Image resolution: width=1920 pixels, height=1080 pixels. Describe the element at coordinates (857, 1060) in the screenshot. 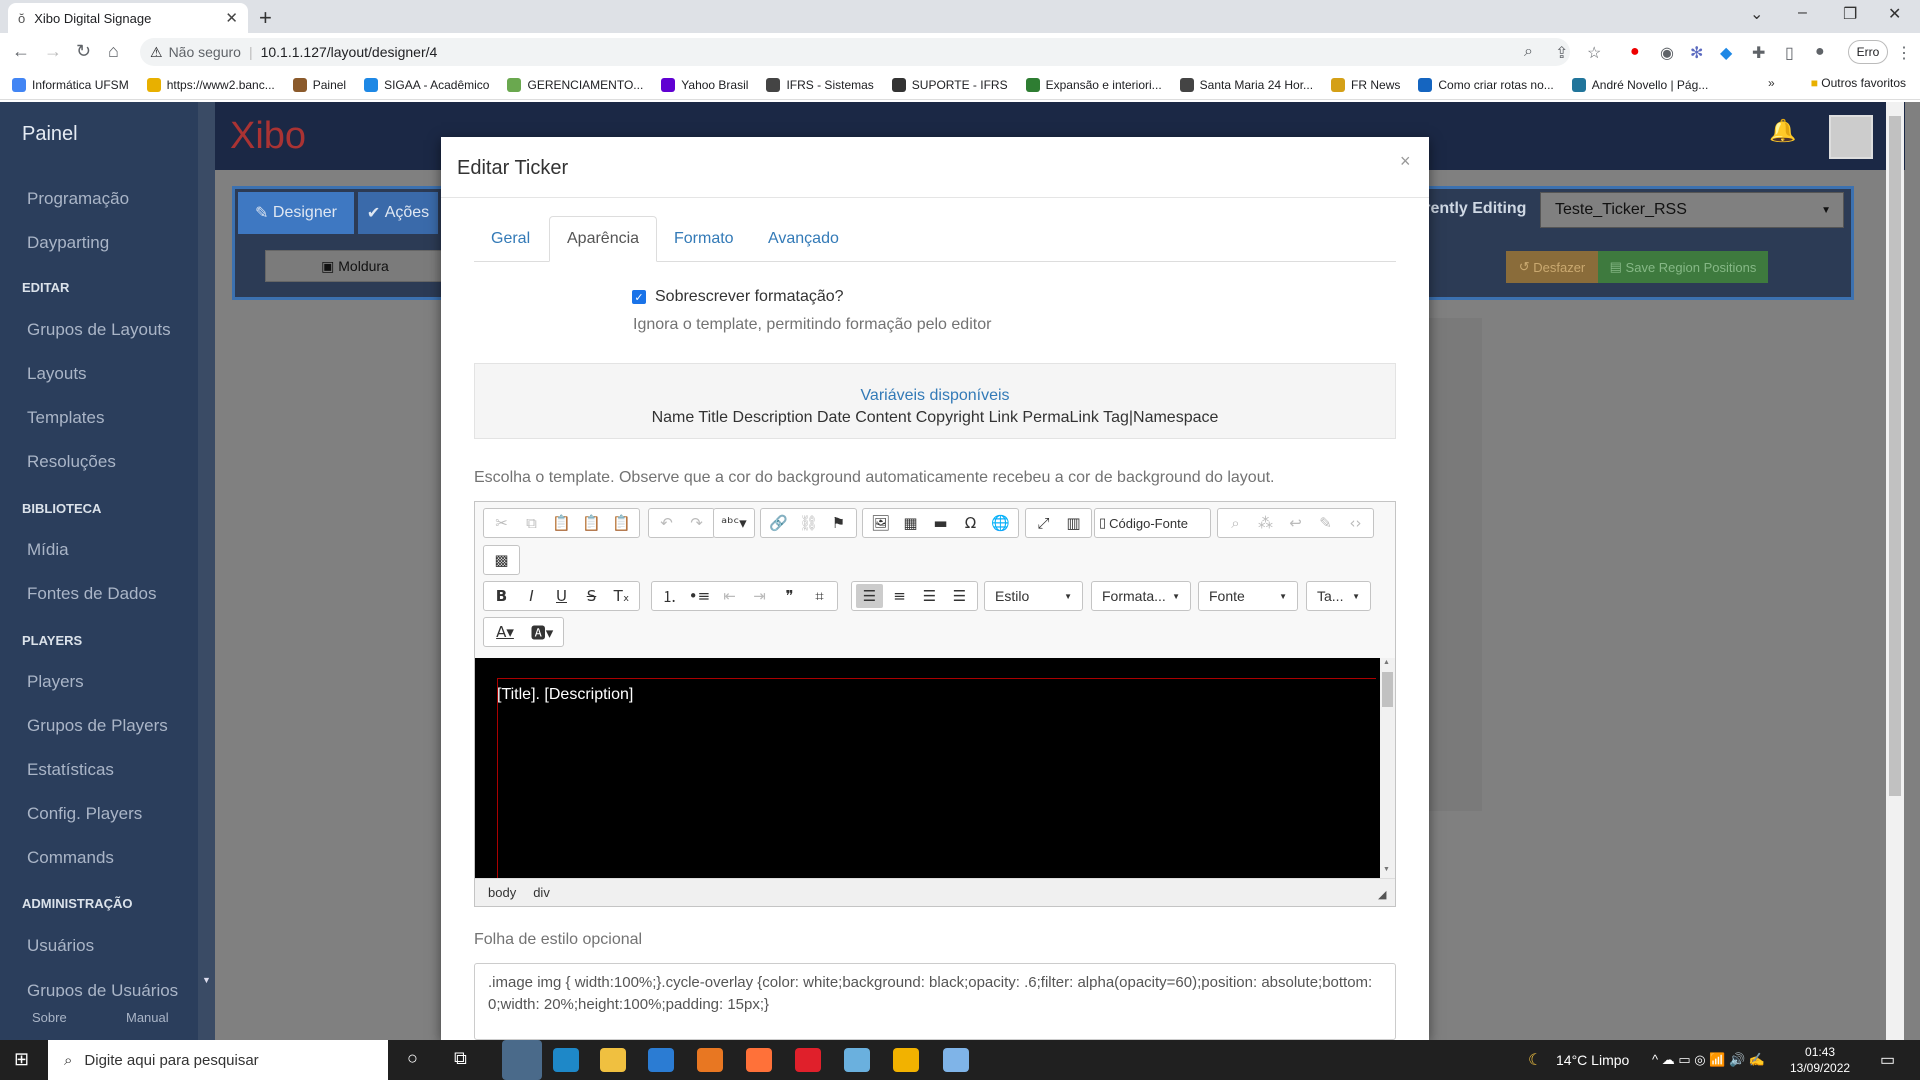

I see `virtualbox-taskbar-icon` at that location.